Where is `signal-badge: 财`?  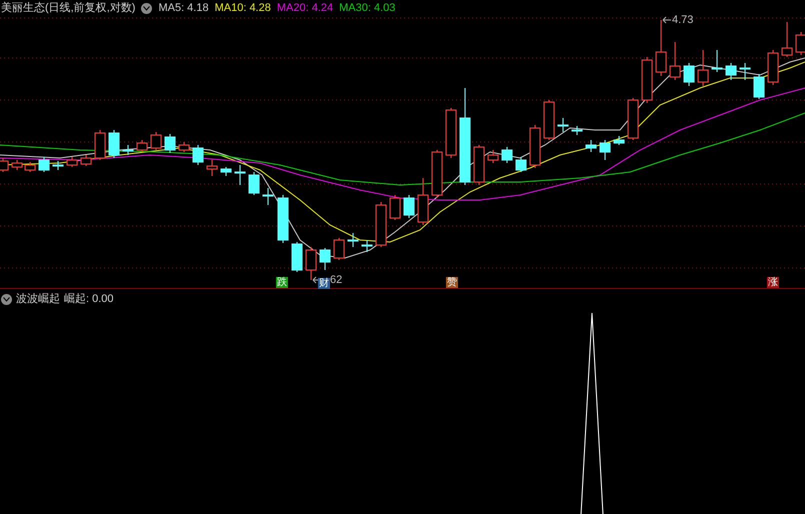 signal-badge: 财 is located at coordinates (324, 283).